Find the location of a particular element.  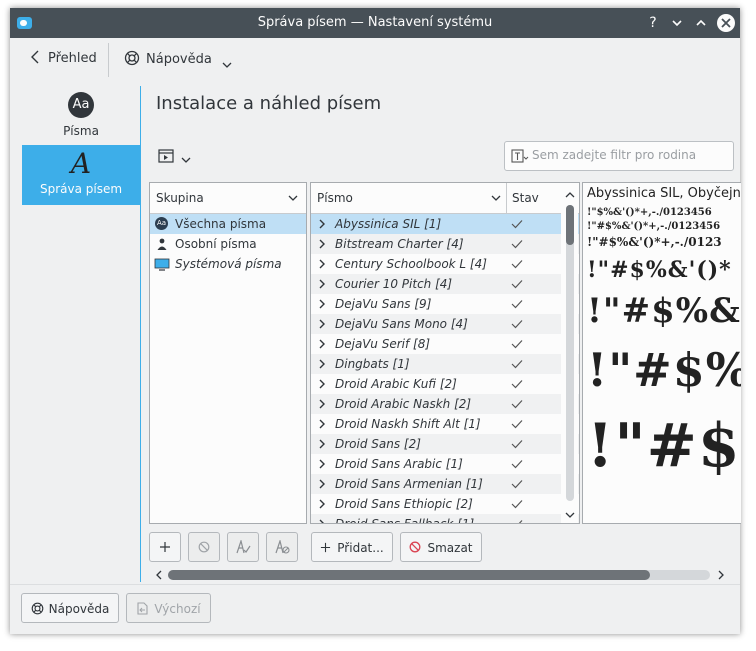

font-row: DejaVu Sans Mono [4] is located at coordinates (445, 324).